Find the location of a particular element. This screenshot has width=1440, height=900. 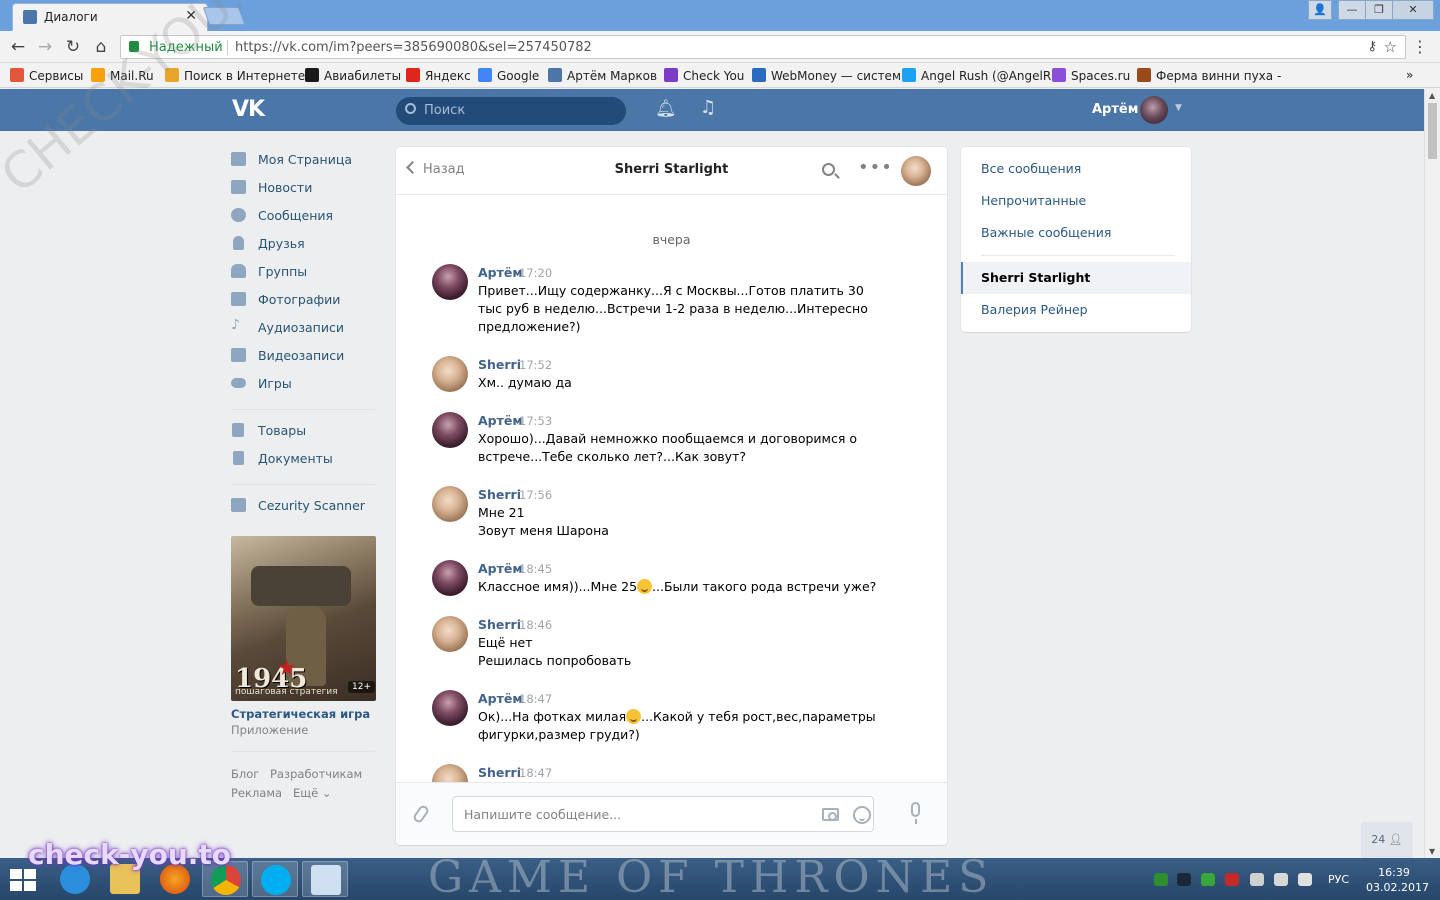

scroll-up-icon: ▲ is located at coordinates (1432, 95).